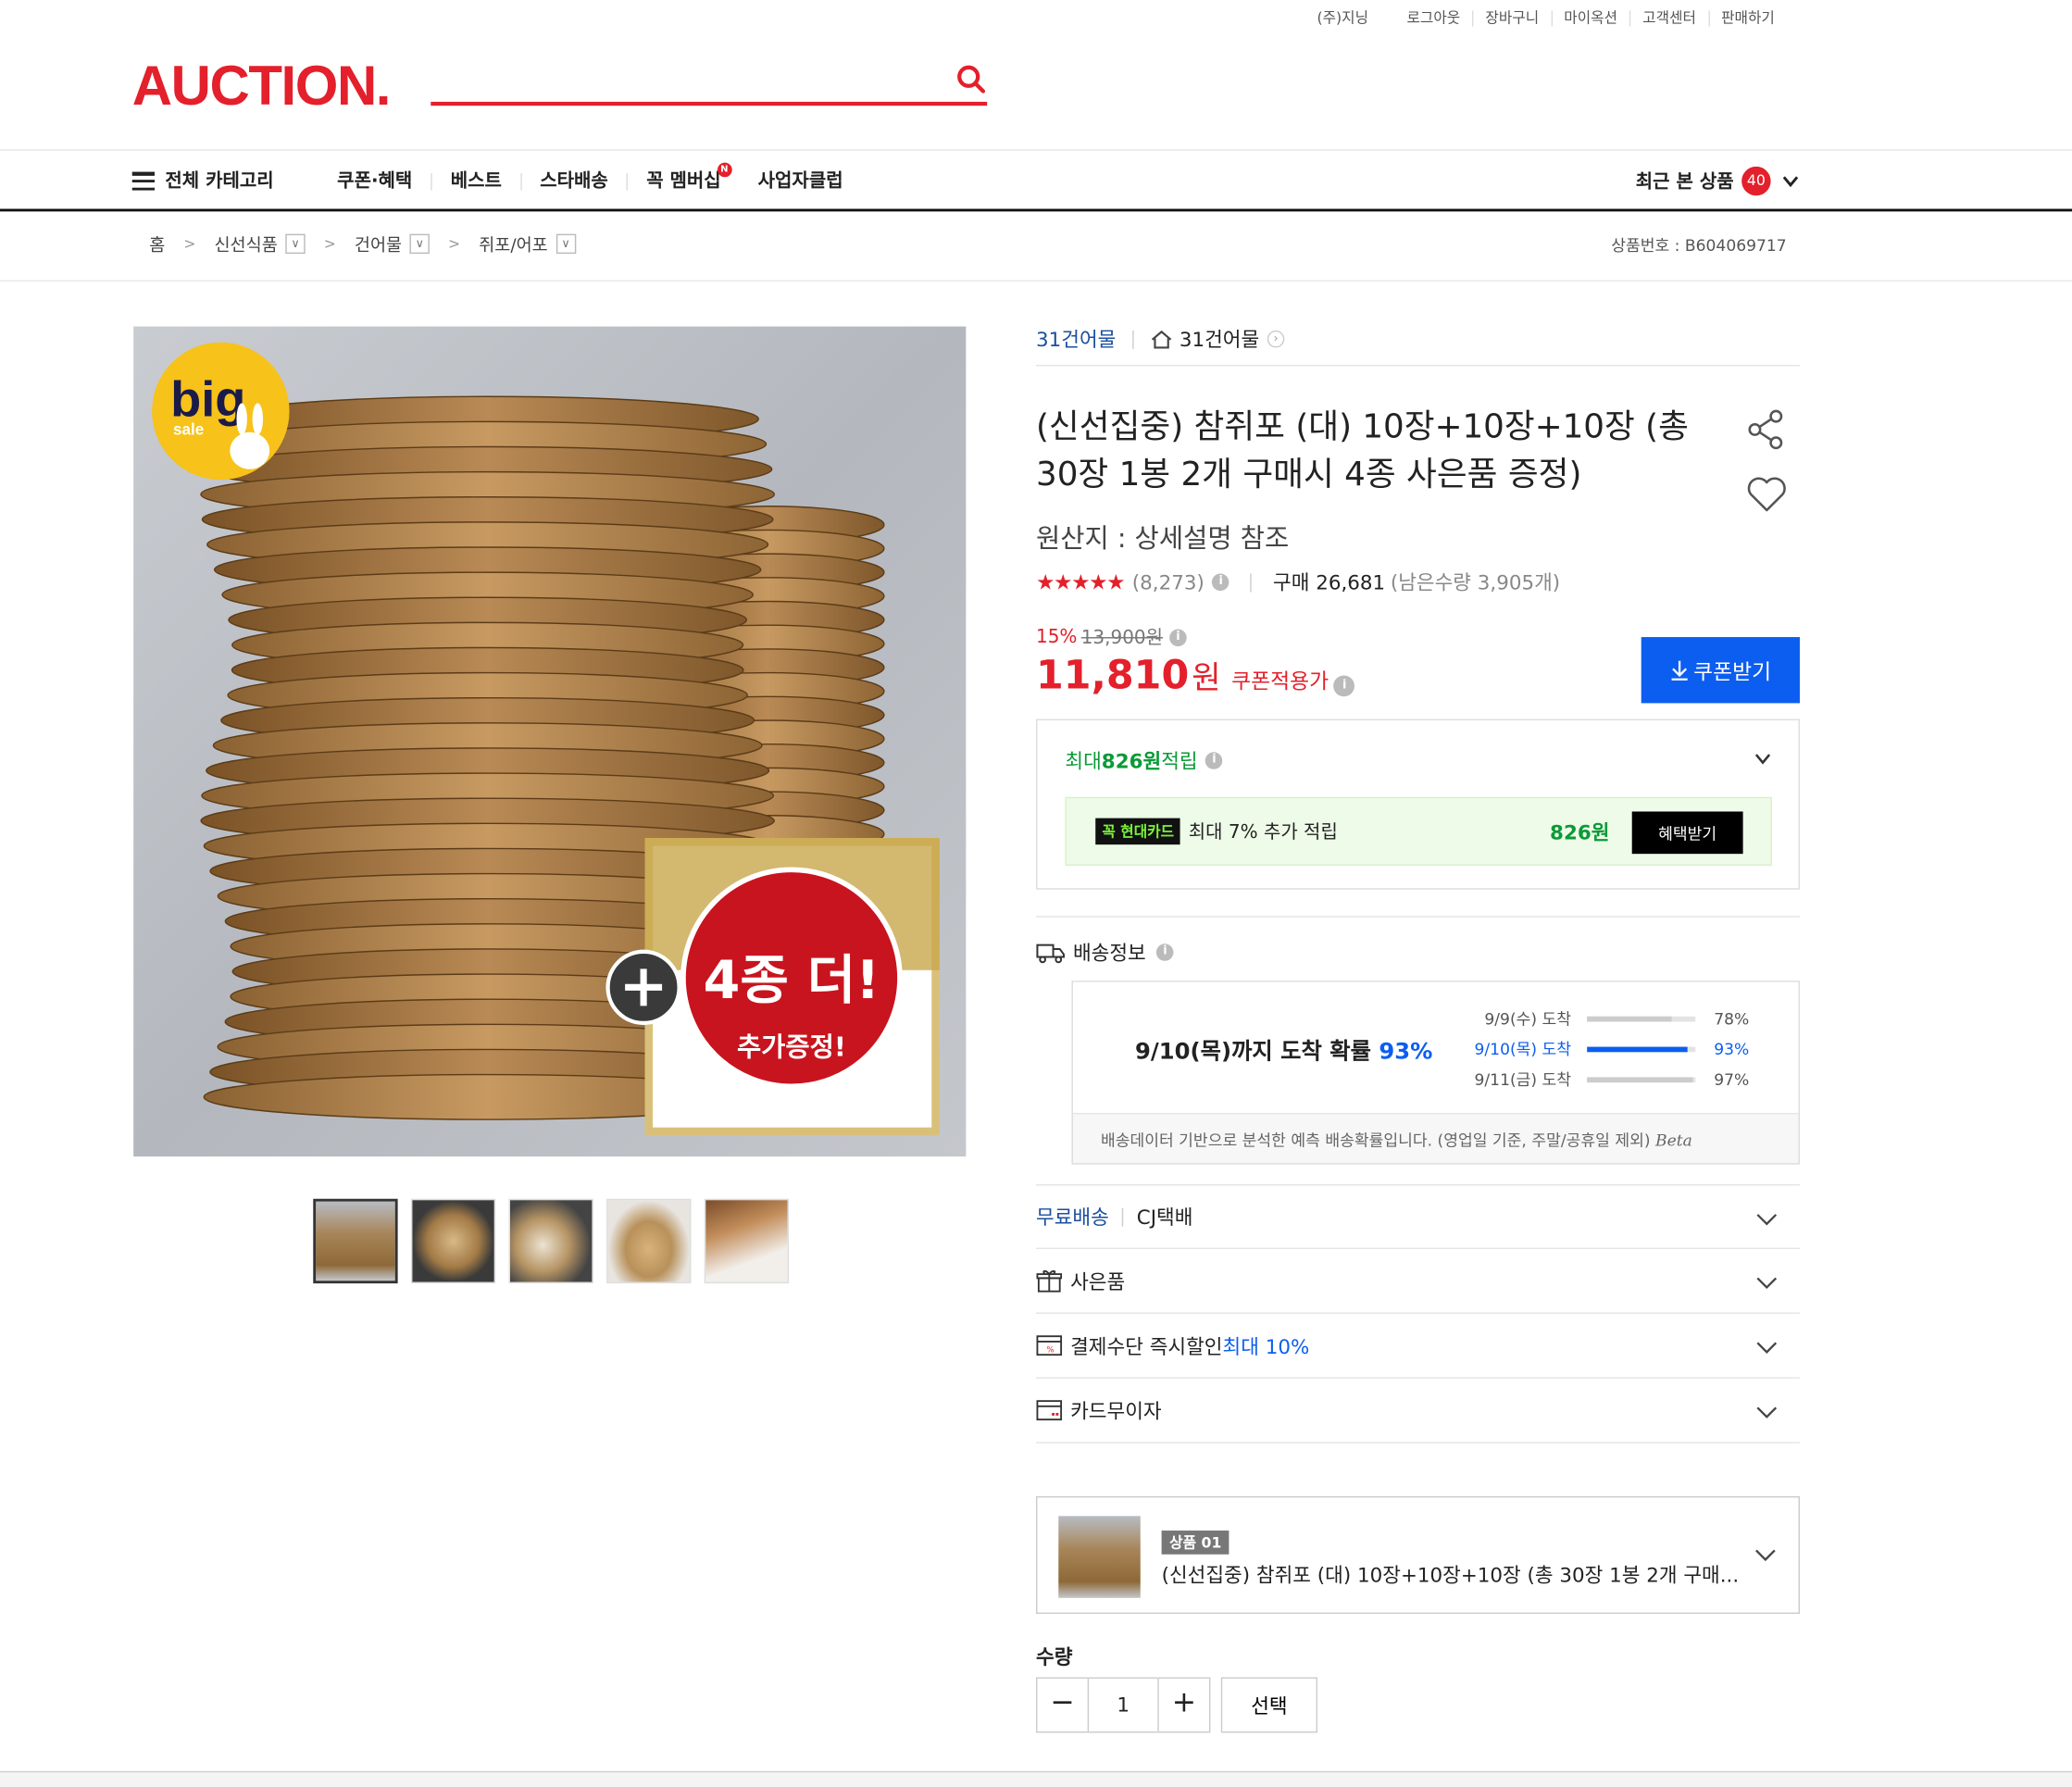  Describe the element at coordinates (1747, 18) in the screenshot. I see `sell-link: 판매하기` at that location.